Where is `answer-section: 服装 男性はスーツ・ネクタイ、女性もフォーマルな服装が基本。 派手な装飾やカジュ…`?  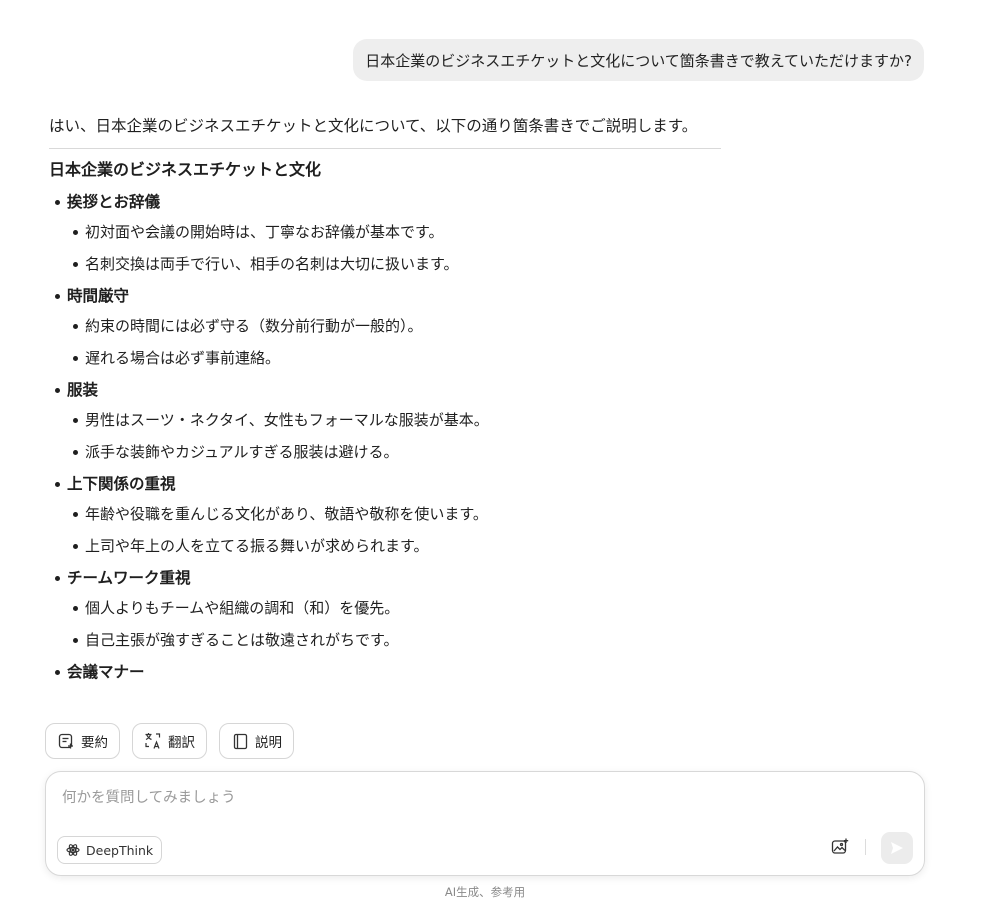 answer-section: 服装 男性はスーツ・ネクタイ、女性もフォーマルな服装が基本。 派手な装飾やカジュ… is located at coordinates (385, 421).